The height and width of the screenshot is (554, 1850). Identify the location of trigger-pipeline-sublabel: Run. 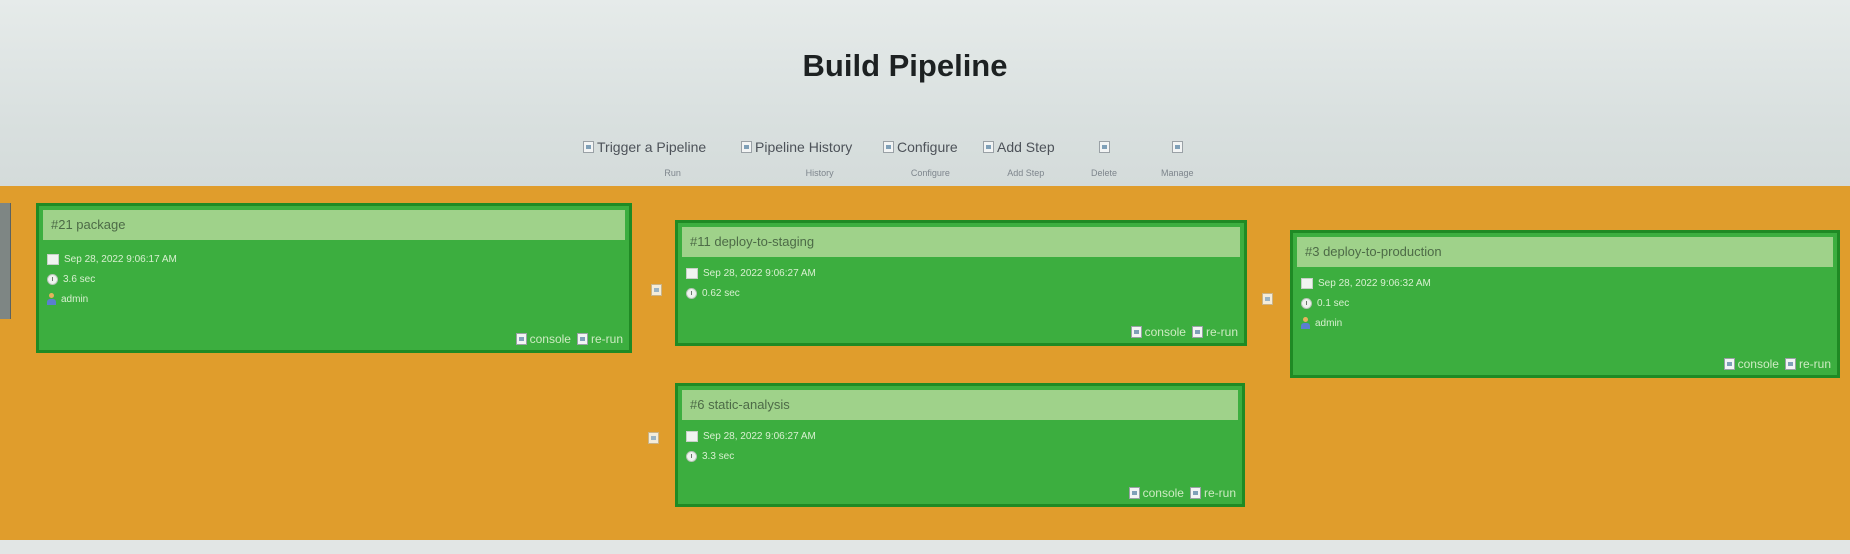
(672, 173).